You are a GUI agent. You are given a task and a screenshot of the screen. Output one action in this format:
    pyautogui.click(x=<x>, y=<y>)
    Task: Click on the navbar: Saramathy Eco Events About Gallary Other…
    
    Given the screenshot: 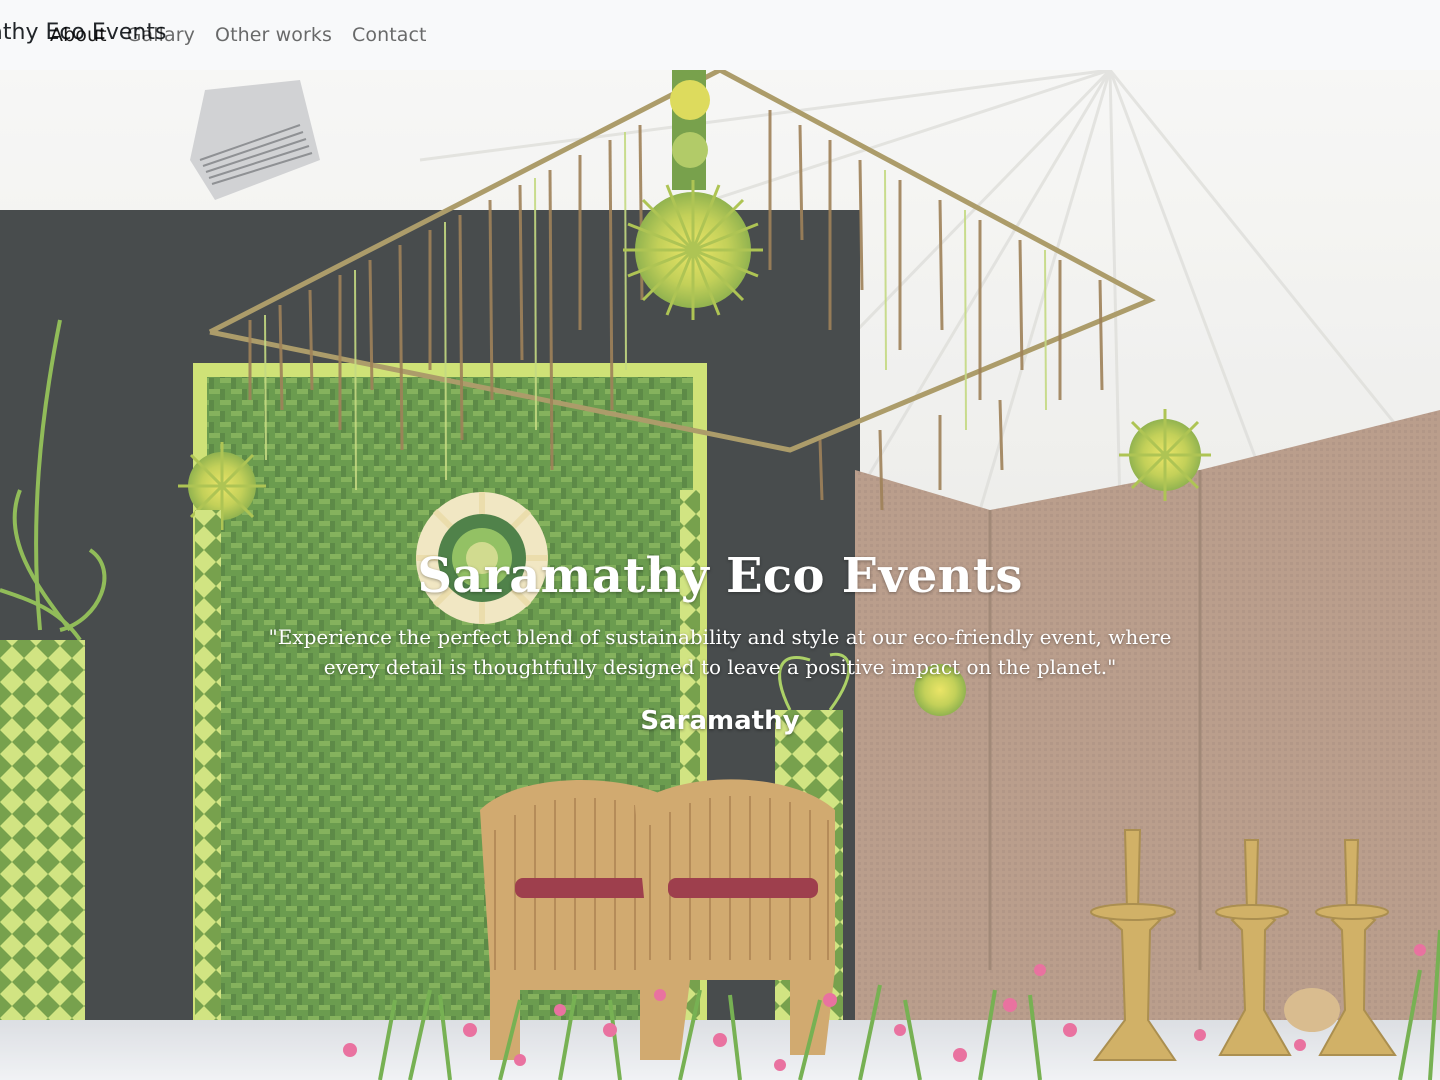 What is the action you would take?
    pyautogui.click(x=720, y=35)
    